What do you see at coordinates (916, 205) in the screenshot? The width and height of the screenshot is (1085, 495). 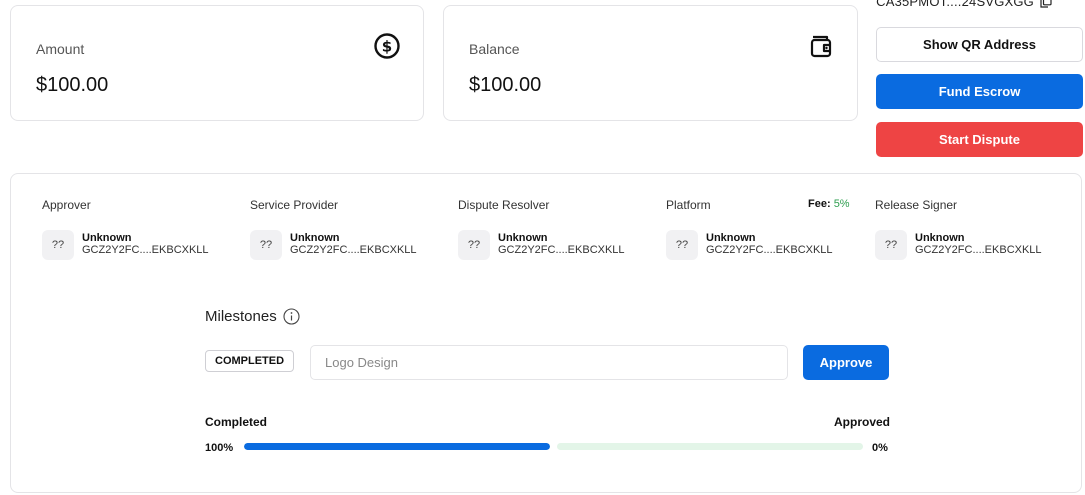 I see `role-title: Release Signer` at bounding box center [916, 205].